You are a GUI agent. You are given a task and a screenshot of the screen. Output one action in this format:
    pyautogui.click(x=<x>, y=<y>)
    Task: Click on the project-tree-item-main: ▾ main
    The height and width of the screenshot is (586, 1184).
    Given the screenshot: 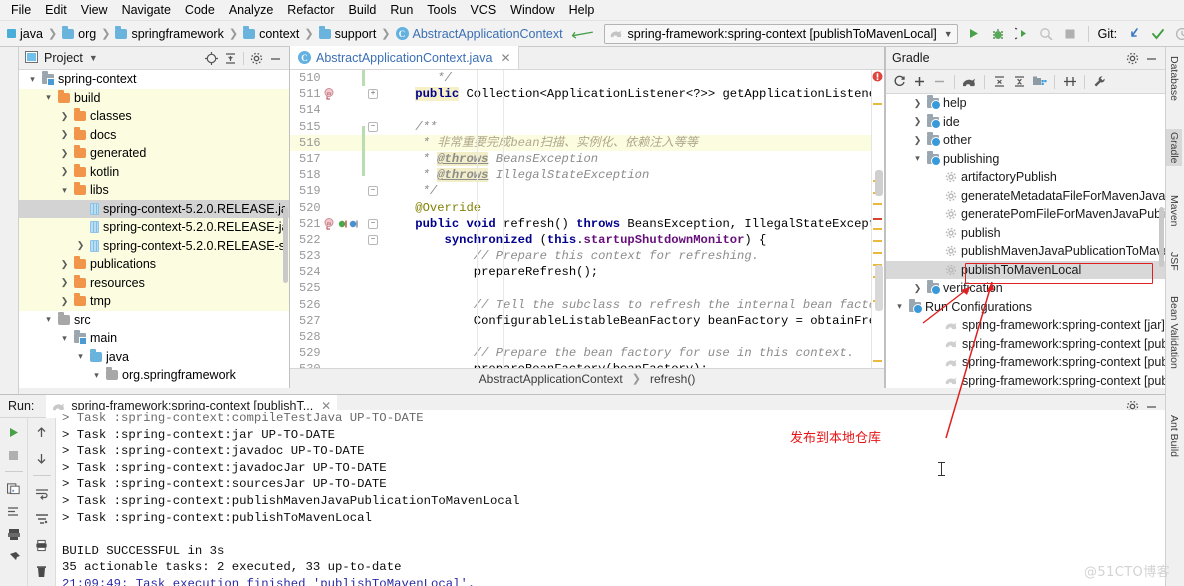 What is the action you would take?
    pyautogui.click(x=154, y=338)
    